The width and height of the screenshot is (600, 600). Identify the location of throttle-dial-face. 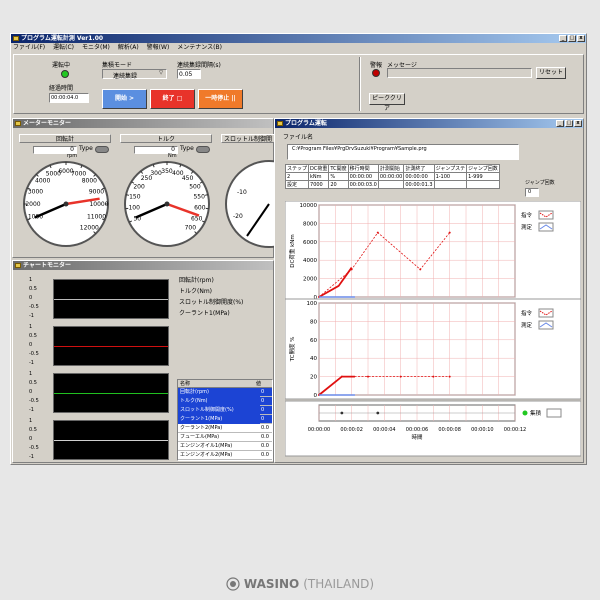
(250, 204).